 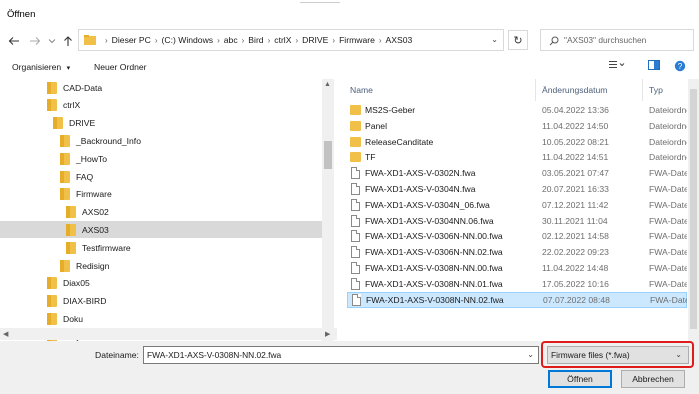 What do you see at coordinates (161, 318) in the screenshot?
I see `tree-item: Doku` at bounding box center [161, 318].